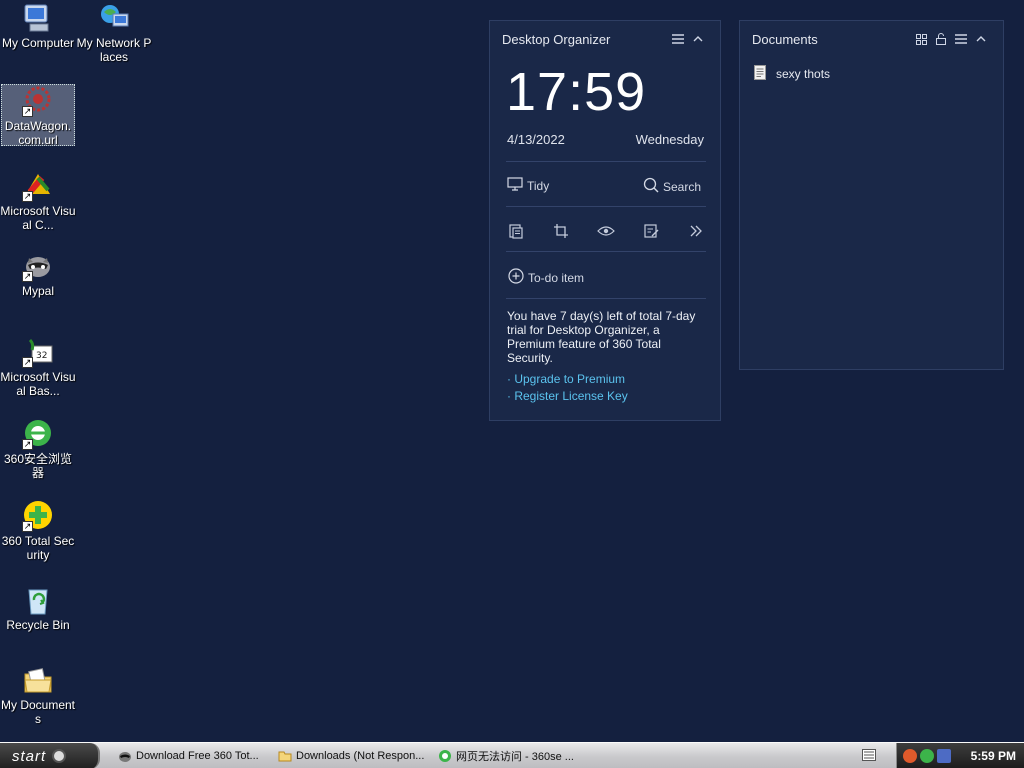 This screenshot has width=1024, height=768. I want to click on tidy-label: Tidy, so click(538, 185).